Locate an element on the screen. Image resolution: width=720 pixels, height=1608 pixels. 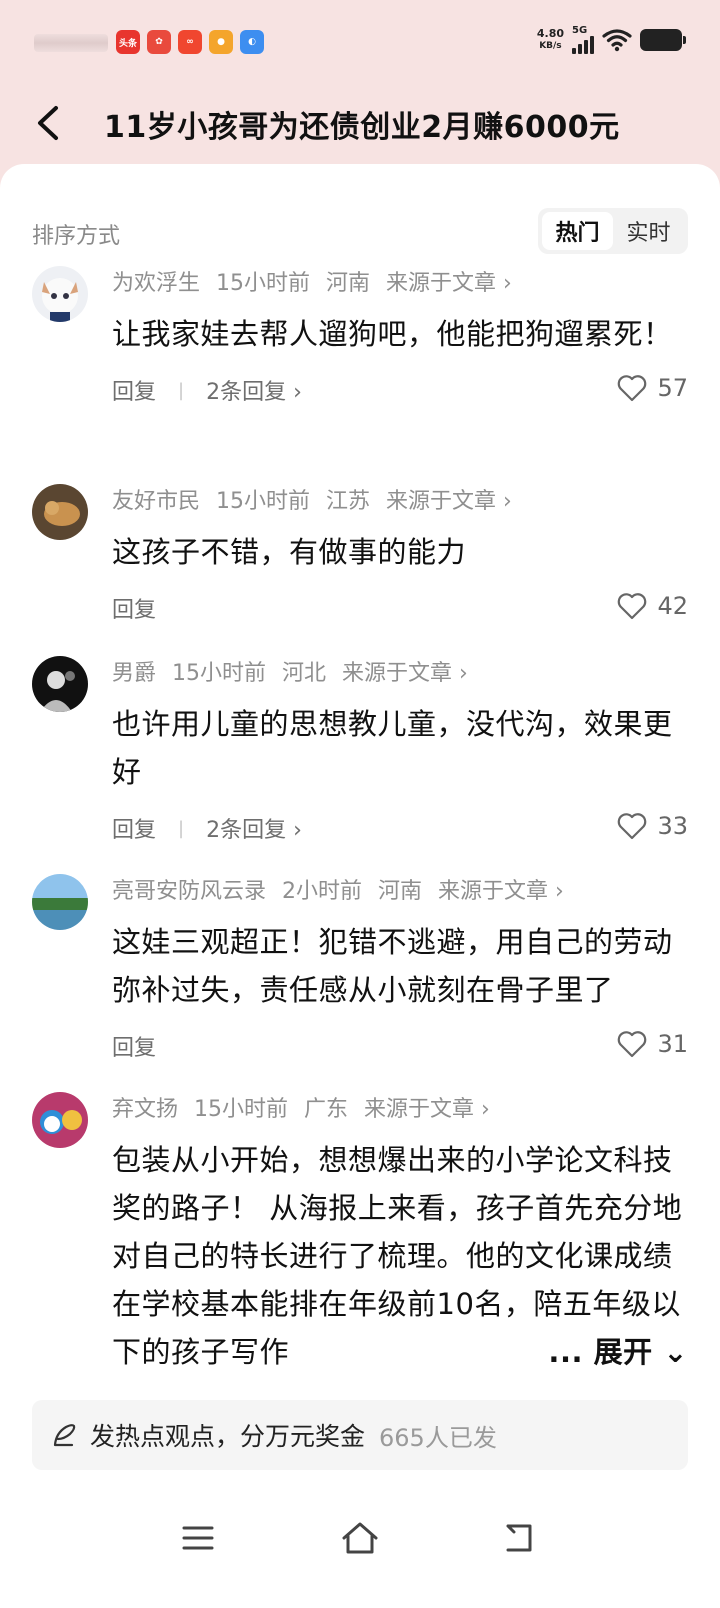
wifi-icon is located at coordinates (617, 40).